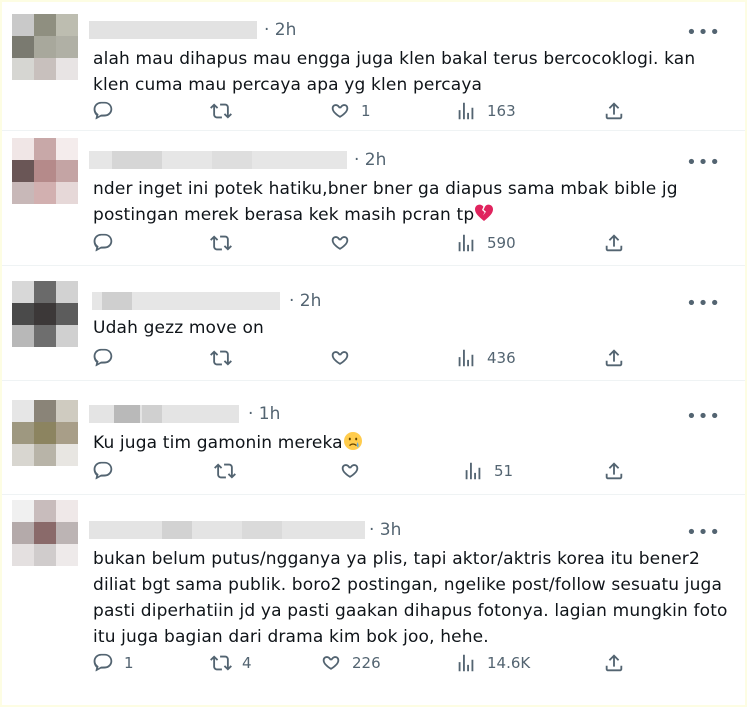 The height and width of the screenshot is (707, 747). Describe the element at coordinates (501, 111) in the screenshot. I see `views-count: 163` at that location.